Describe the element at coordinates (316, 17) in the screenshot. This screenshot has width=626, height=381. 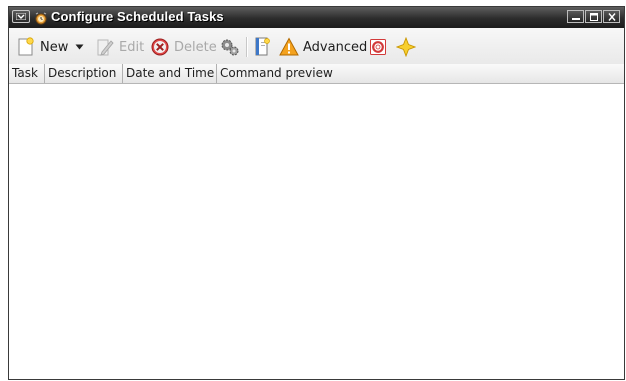
I see `title-bar: Configure Scheduled Tasks` at that location.